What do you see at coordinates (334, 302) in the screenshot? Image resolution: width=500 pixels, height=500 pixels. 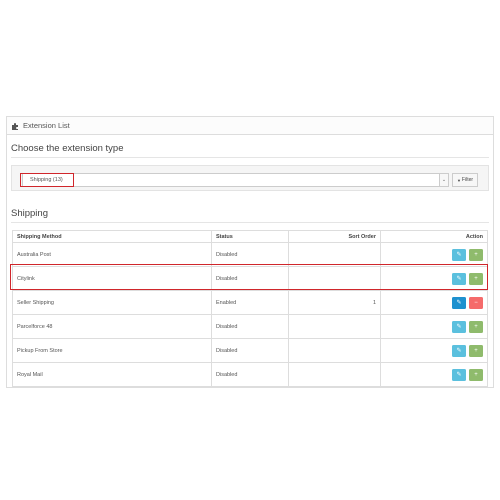 I see `sort-order-cell: 1` at bounding box center [334, 302].